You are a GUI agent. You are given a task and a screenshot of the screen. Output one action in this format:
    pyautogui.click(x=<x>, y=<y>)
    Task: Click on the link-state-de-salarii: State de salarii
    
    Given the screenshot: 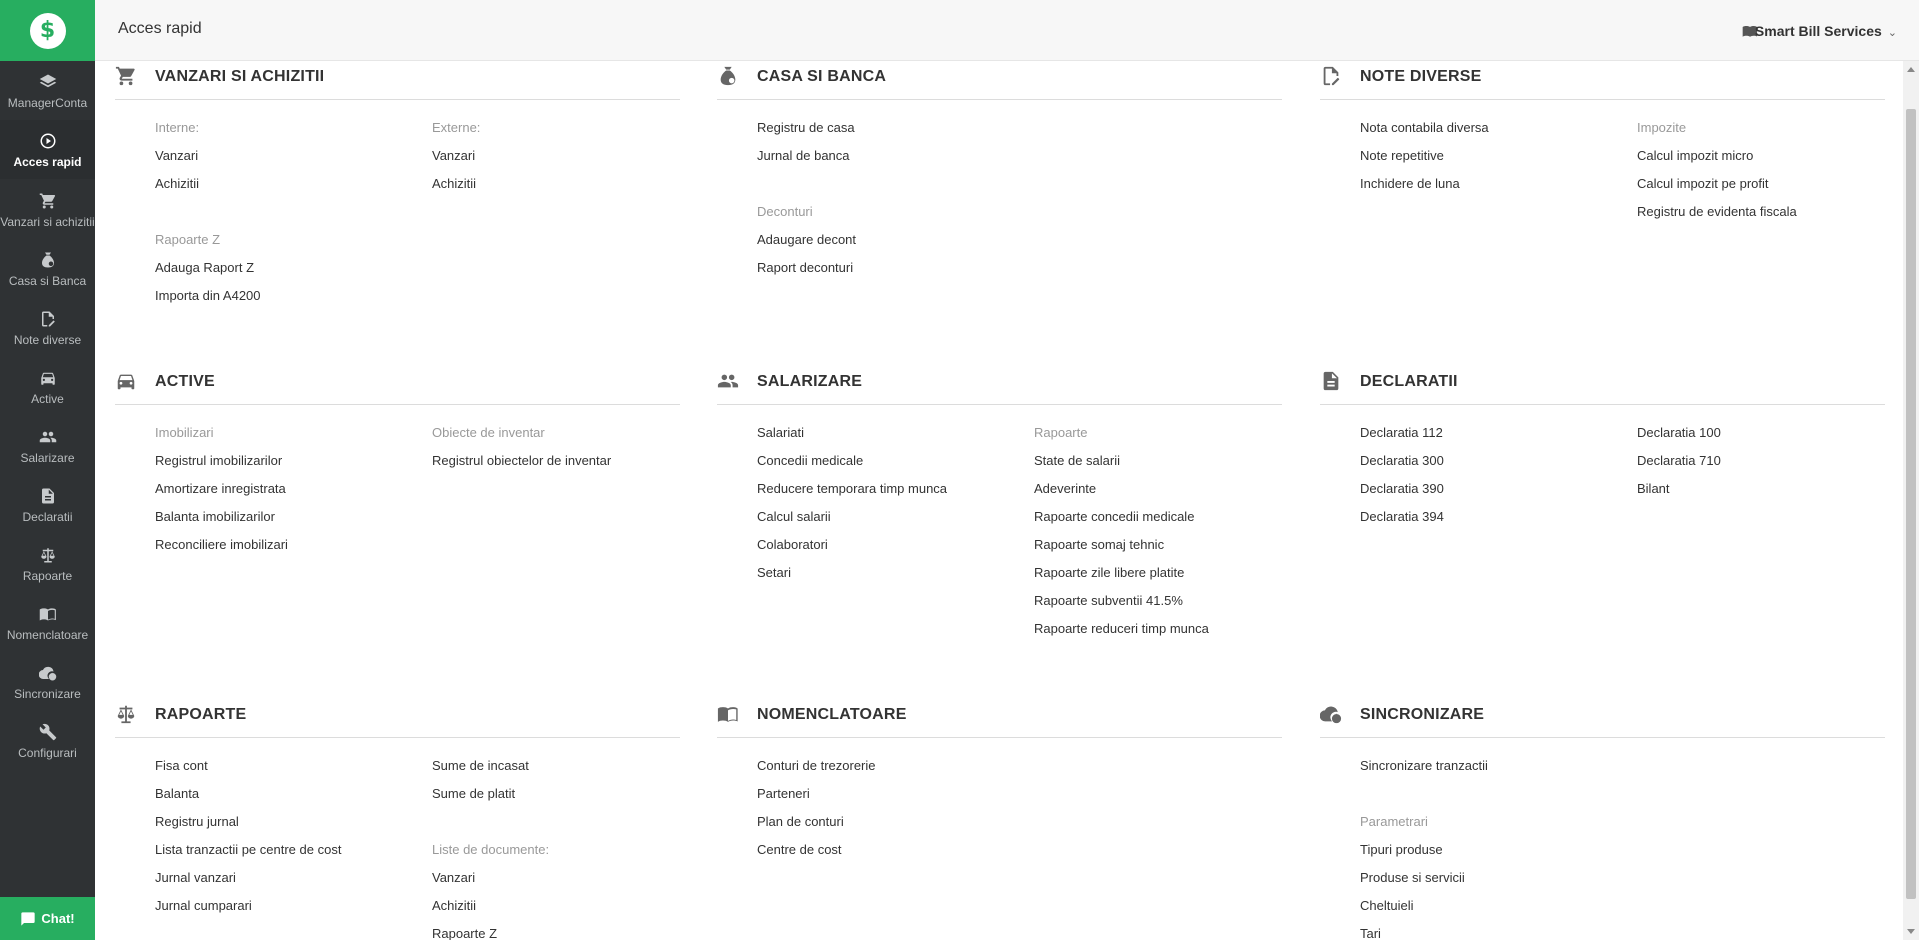 What is the action you would take?
    pyautogui.click(x=1169, y=461)
    